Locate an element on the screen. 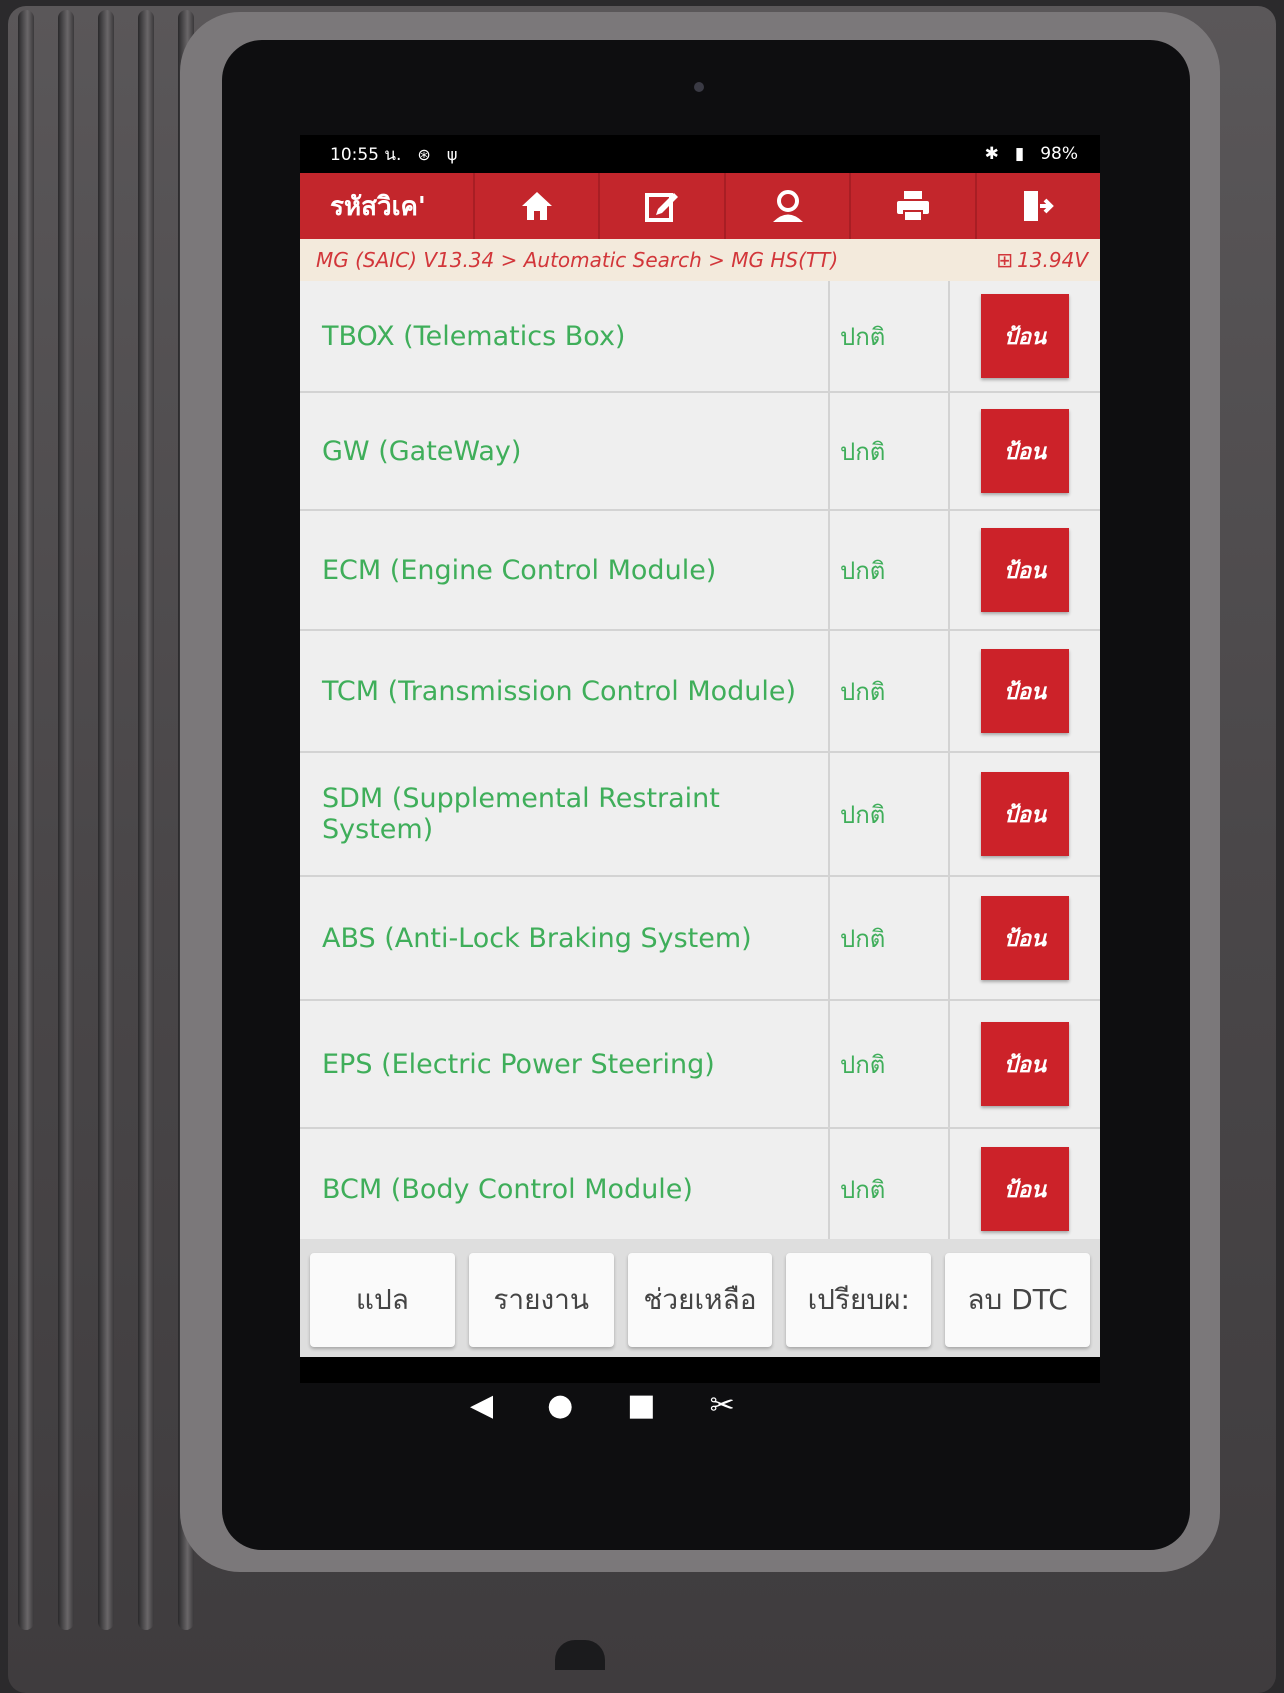 The height and width of the screenshot is (1693, 1284). settings-status-icon: ⊛ is located at coordinates (424, 154).